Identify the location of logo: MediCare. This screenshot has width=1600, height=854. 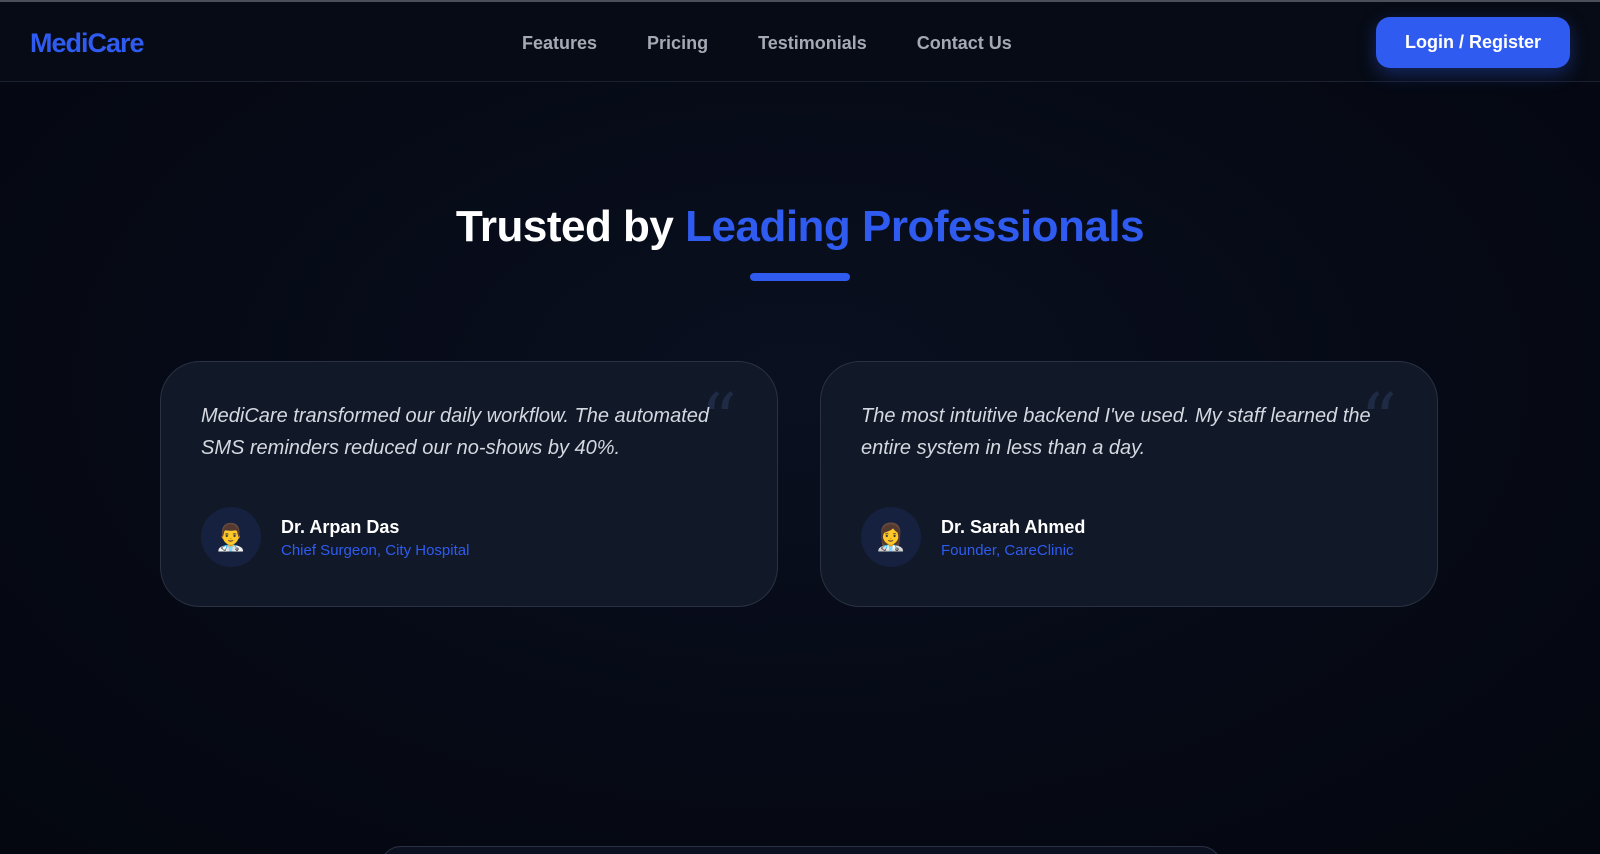
(87, 43).